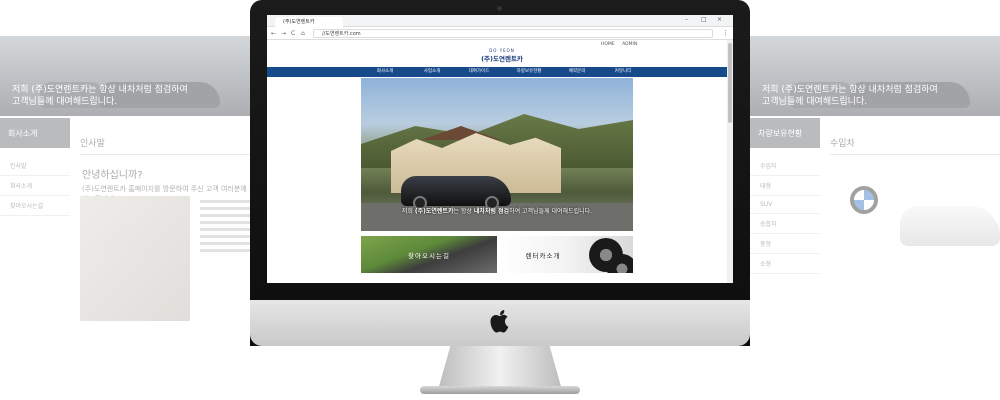  I want to click on hero-caption-brand: (주)도연렌트카, so click(434, 211).